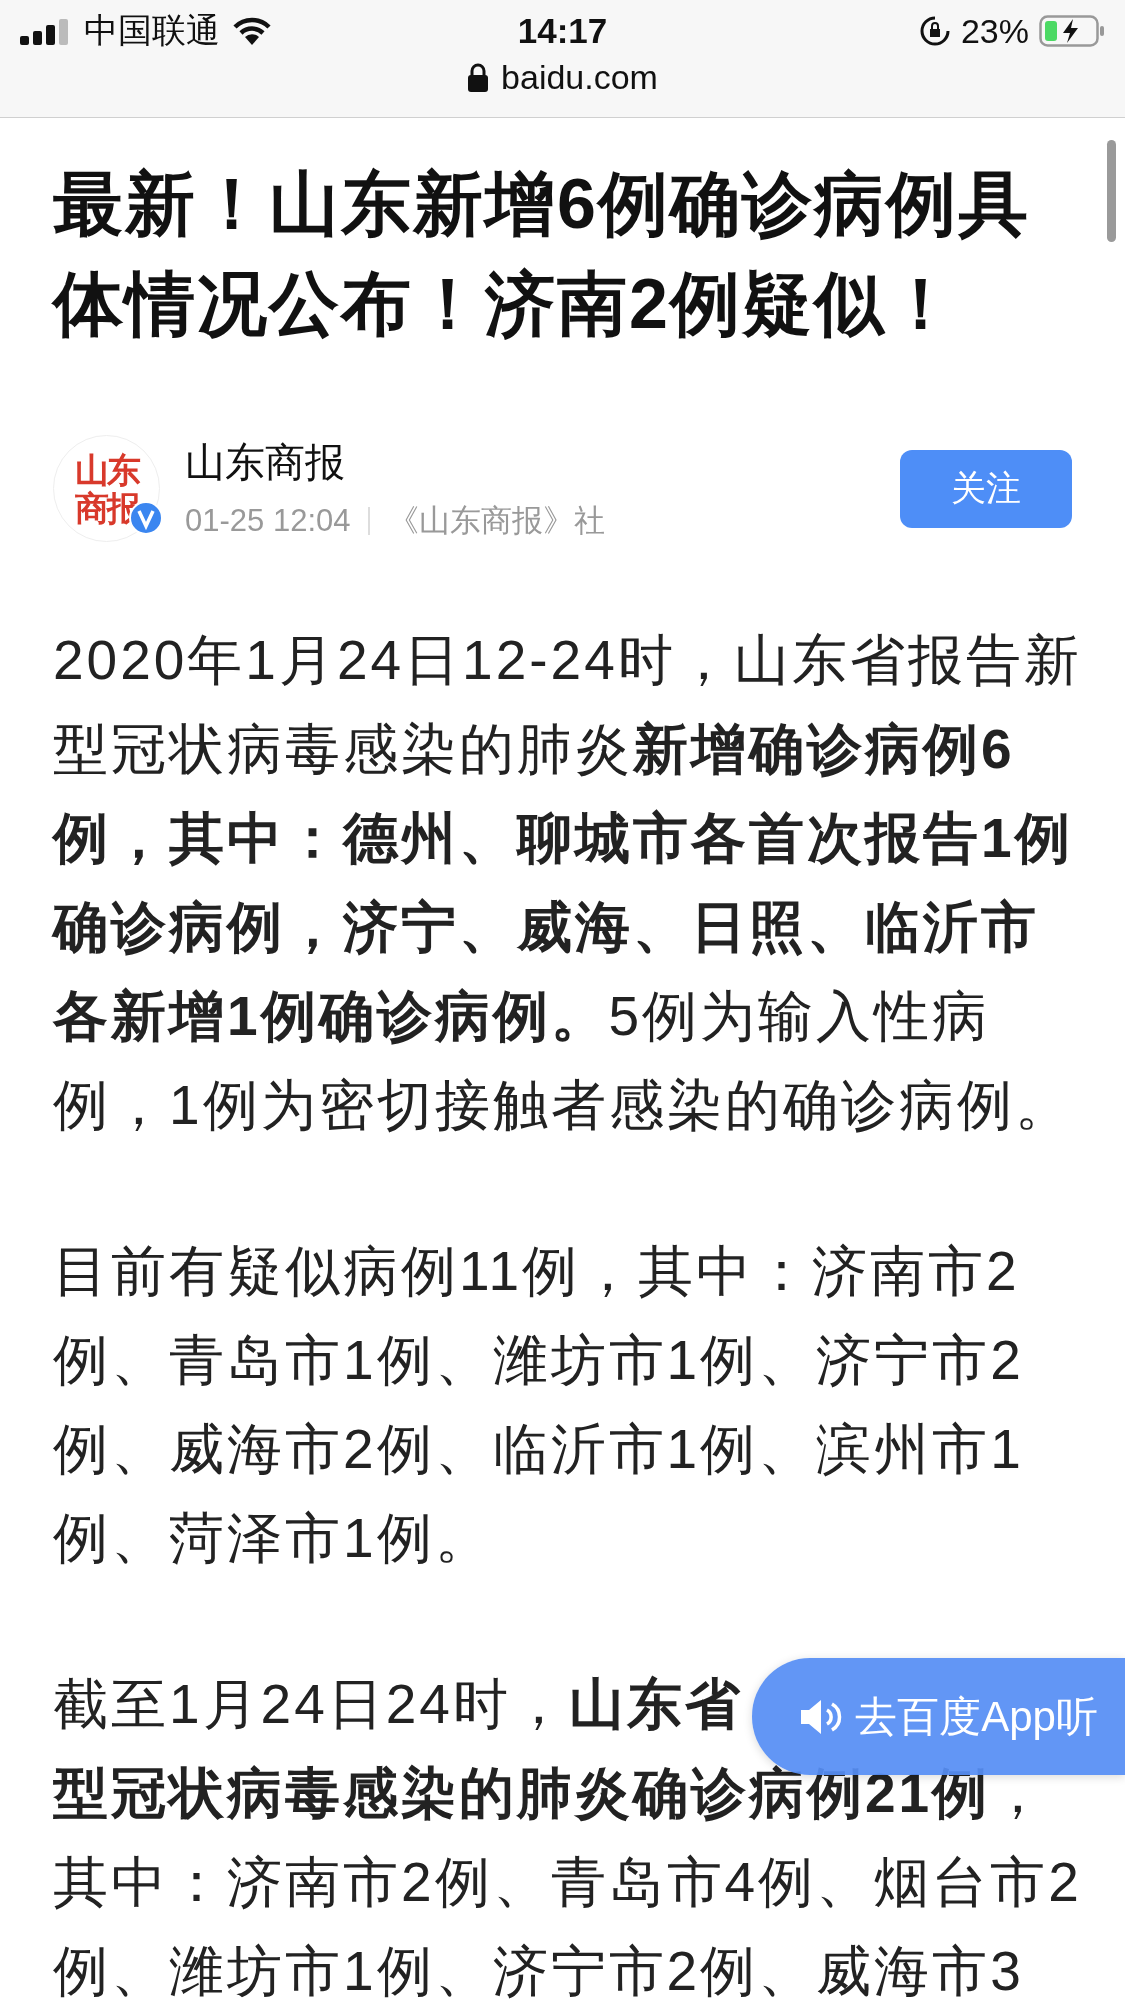  Describe the element at coordinates (934, 31) in the screenshot. I see `rotation-lock-icon` at that location.